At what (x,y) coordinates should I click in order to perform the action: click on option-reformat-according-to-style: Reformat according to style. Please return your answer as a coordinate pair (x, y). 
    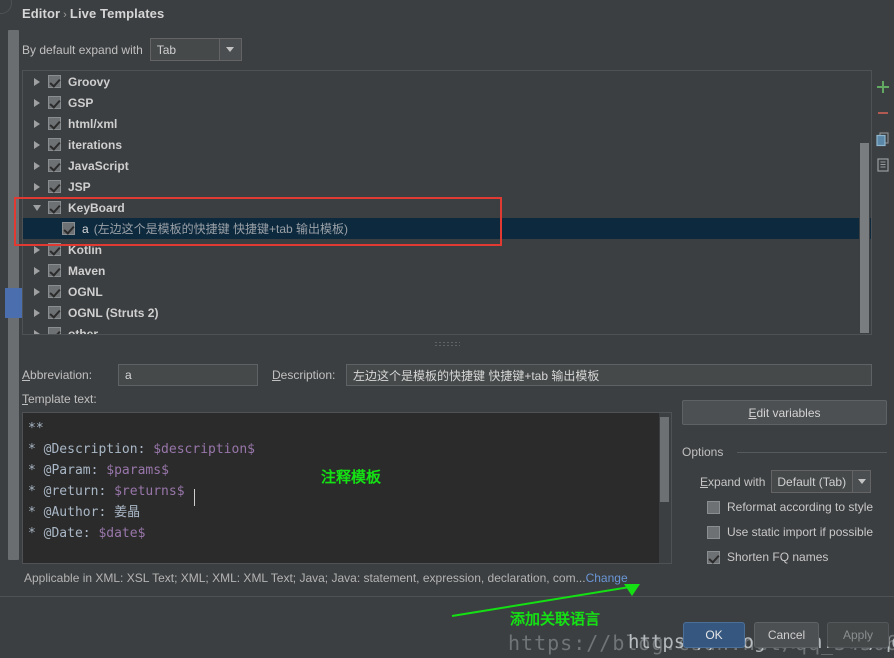
    Looking at the image, I should click on (790, 507).